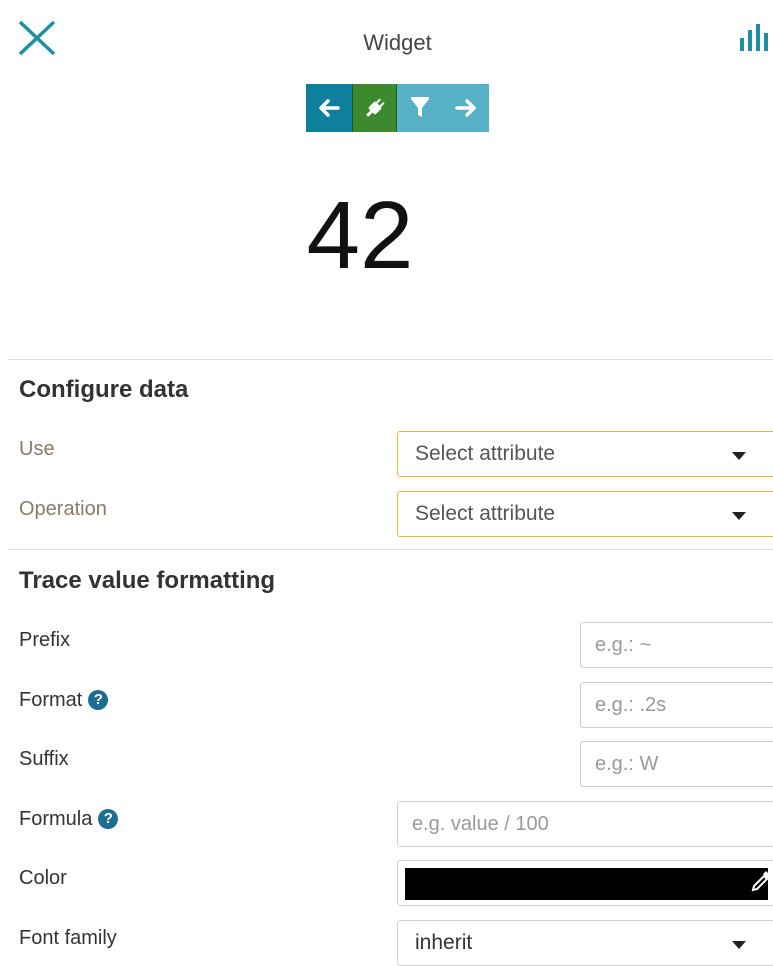 The image size is (773, 966). I want to click on use-label: Use, so click(37, 449).